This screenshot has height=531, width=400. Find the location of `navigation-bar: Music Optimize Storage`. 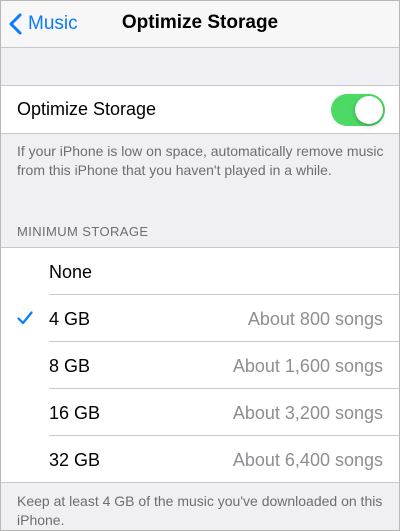

navigation-bar: Music Optimize Storage is located at coordinates (200, 24).